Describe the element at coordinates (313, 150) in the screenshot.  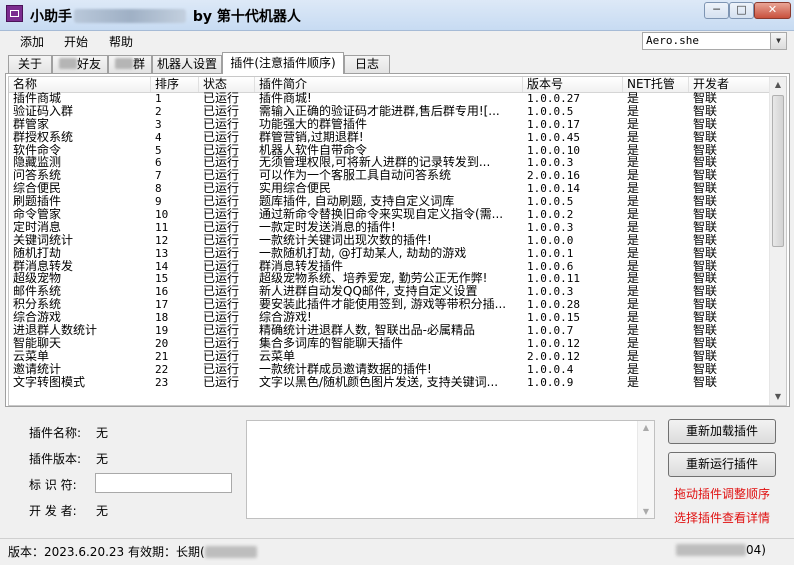
I see `cell-description: 机器人软件自带命令` at that location.